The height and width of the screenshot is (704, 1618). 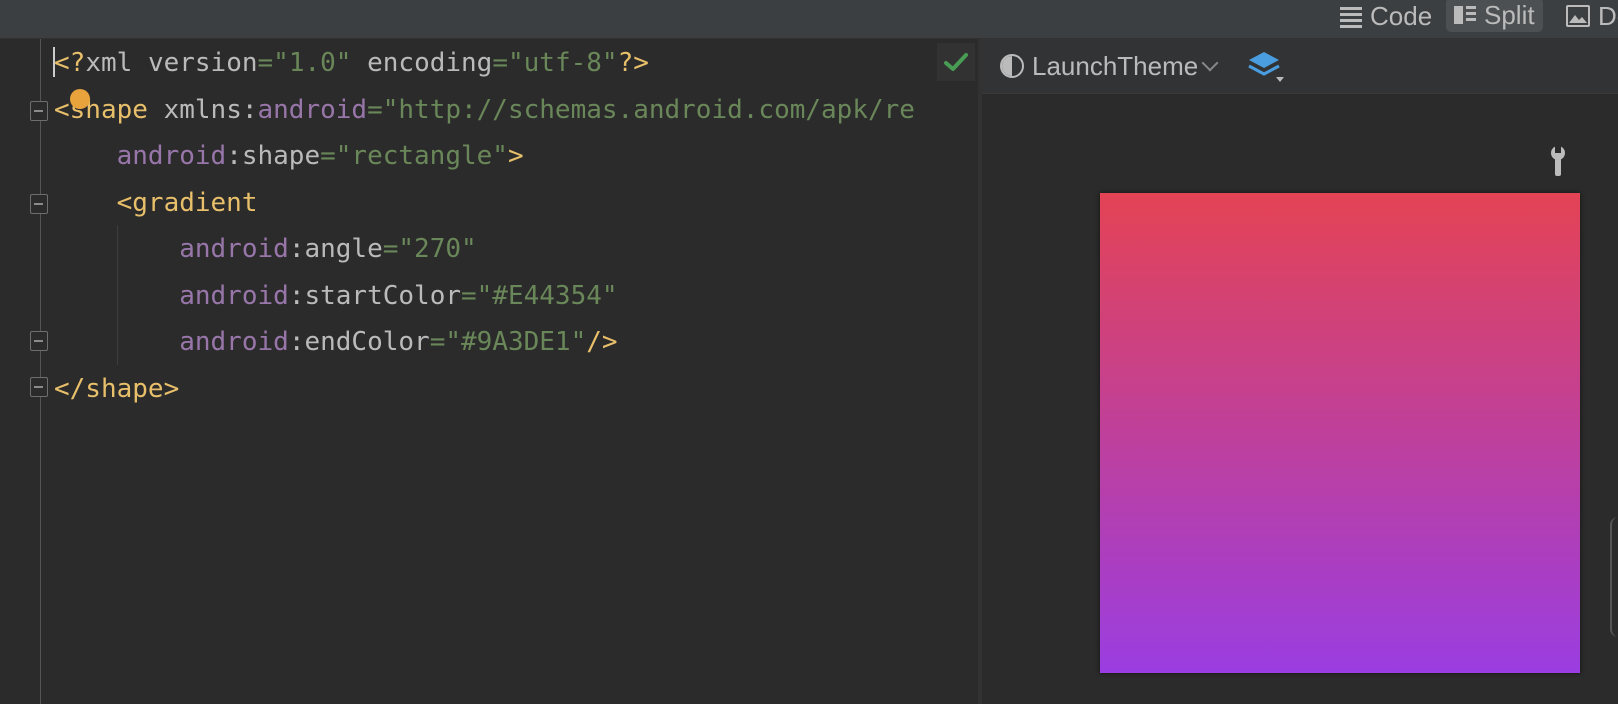 I want to click on fold-toggle-gradient-end, so click(x=39, y=341).